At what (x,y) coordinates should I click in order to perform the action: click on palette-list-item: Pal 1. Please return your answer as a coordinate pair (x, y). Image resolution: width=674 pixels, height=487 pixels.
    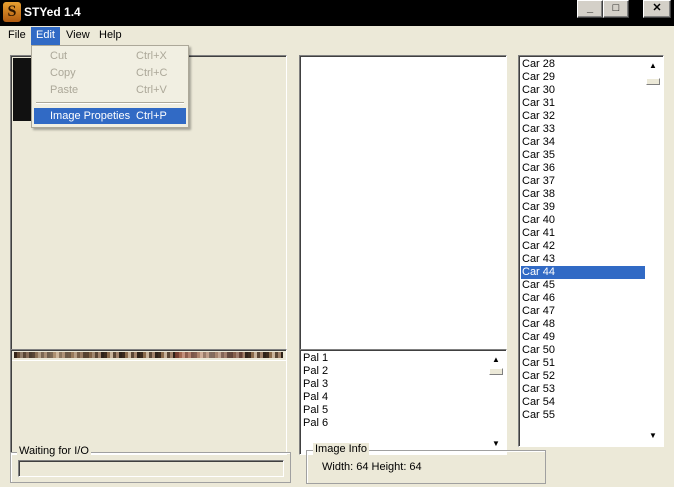
    Looking at the image, I should click on (395, 358).